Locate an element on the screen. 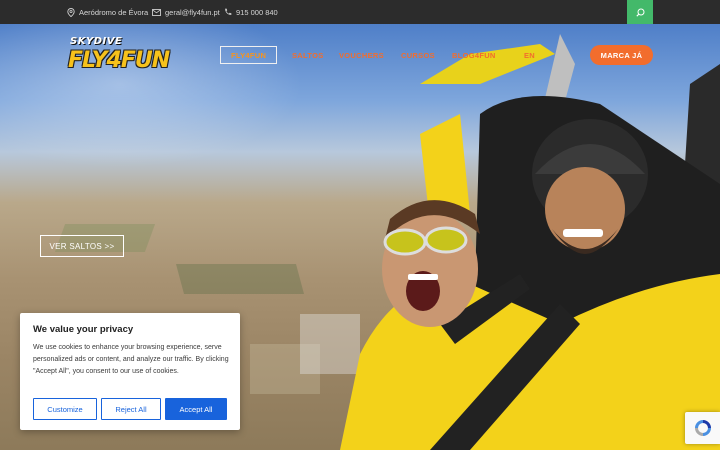 Image resolution: width=720 pixels, height=450 pixels. view-jumps-button: VER SALTOS >> is located at coordinates (82, 246).